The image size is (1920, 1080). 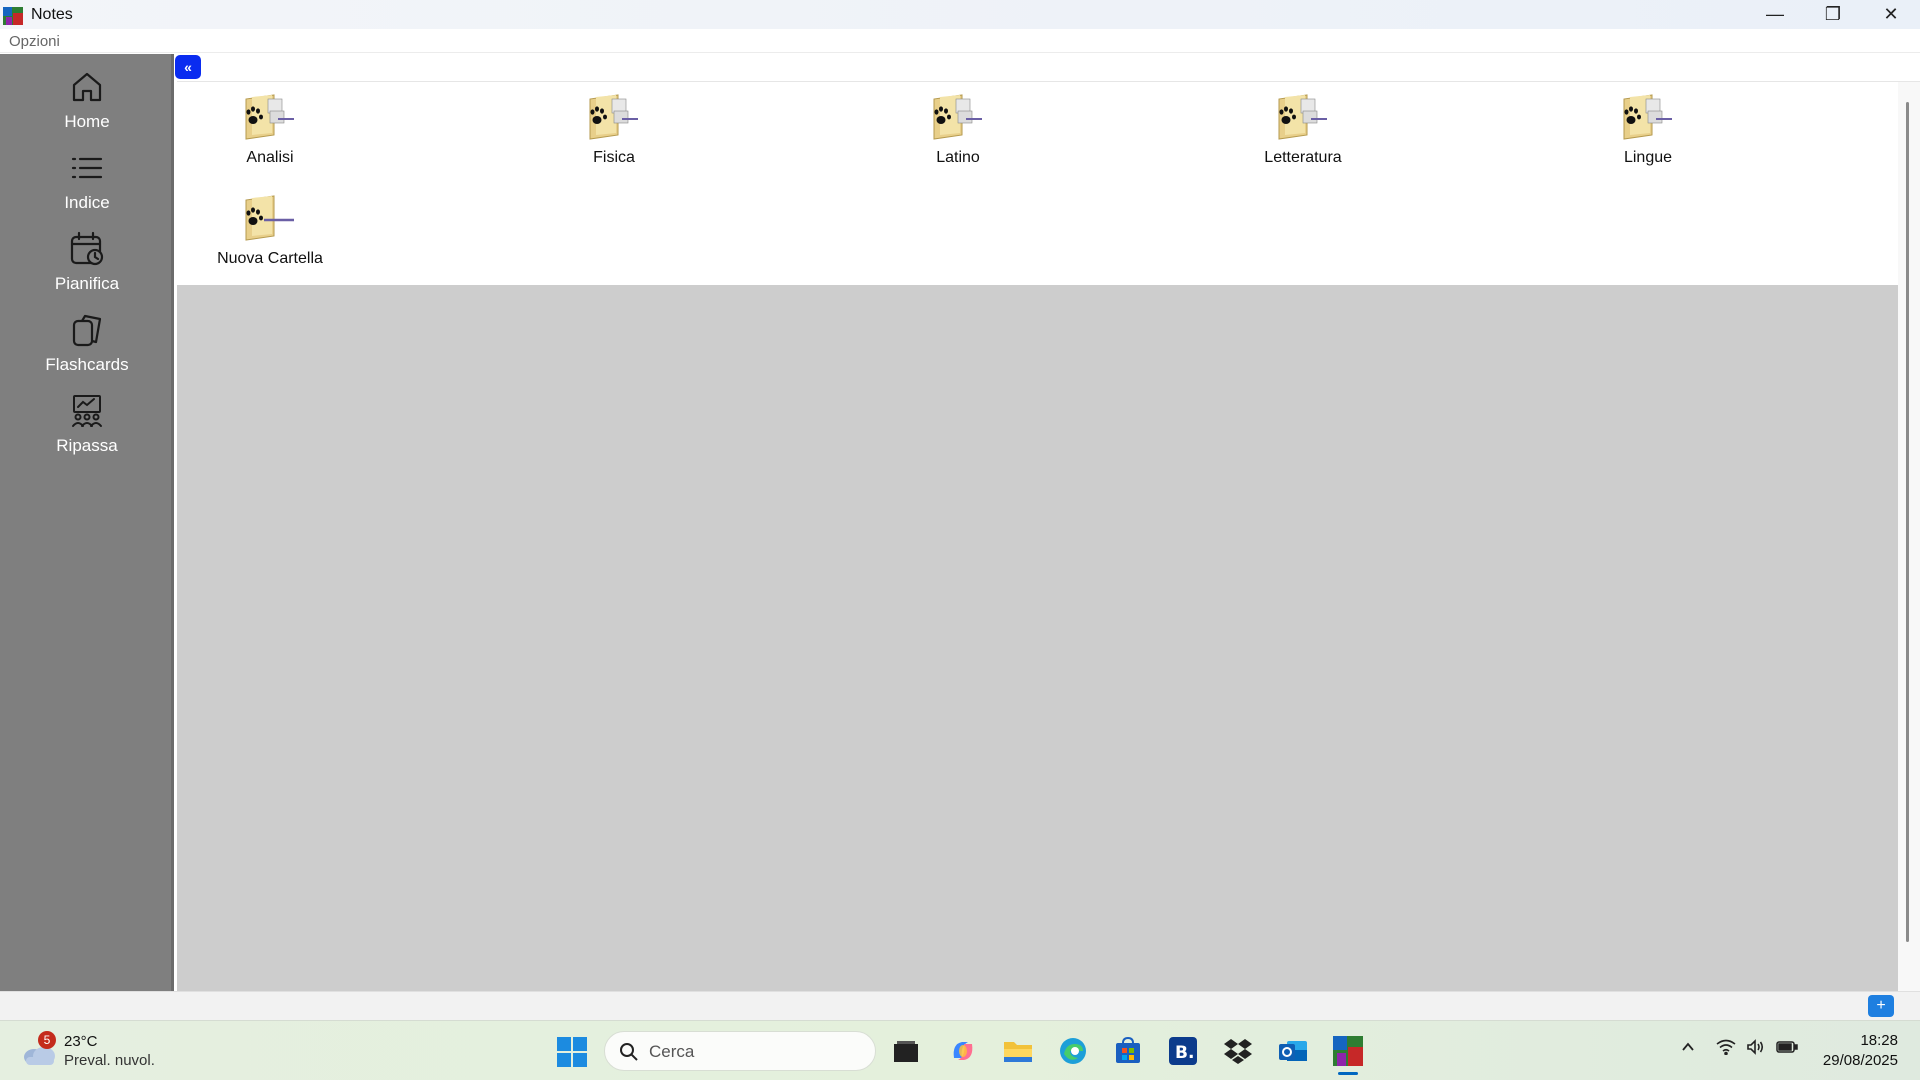 I want to click on folder-nuova-cartella: Nuova Cartella, so click(x=270, y=237).